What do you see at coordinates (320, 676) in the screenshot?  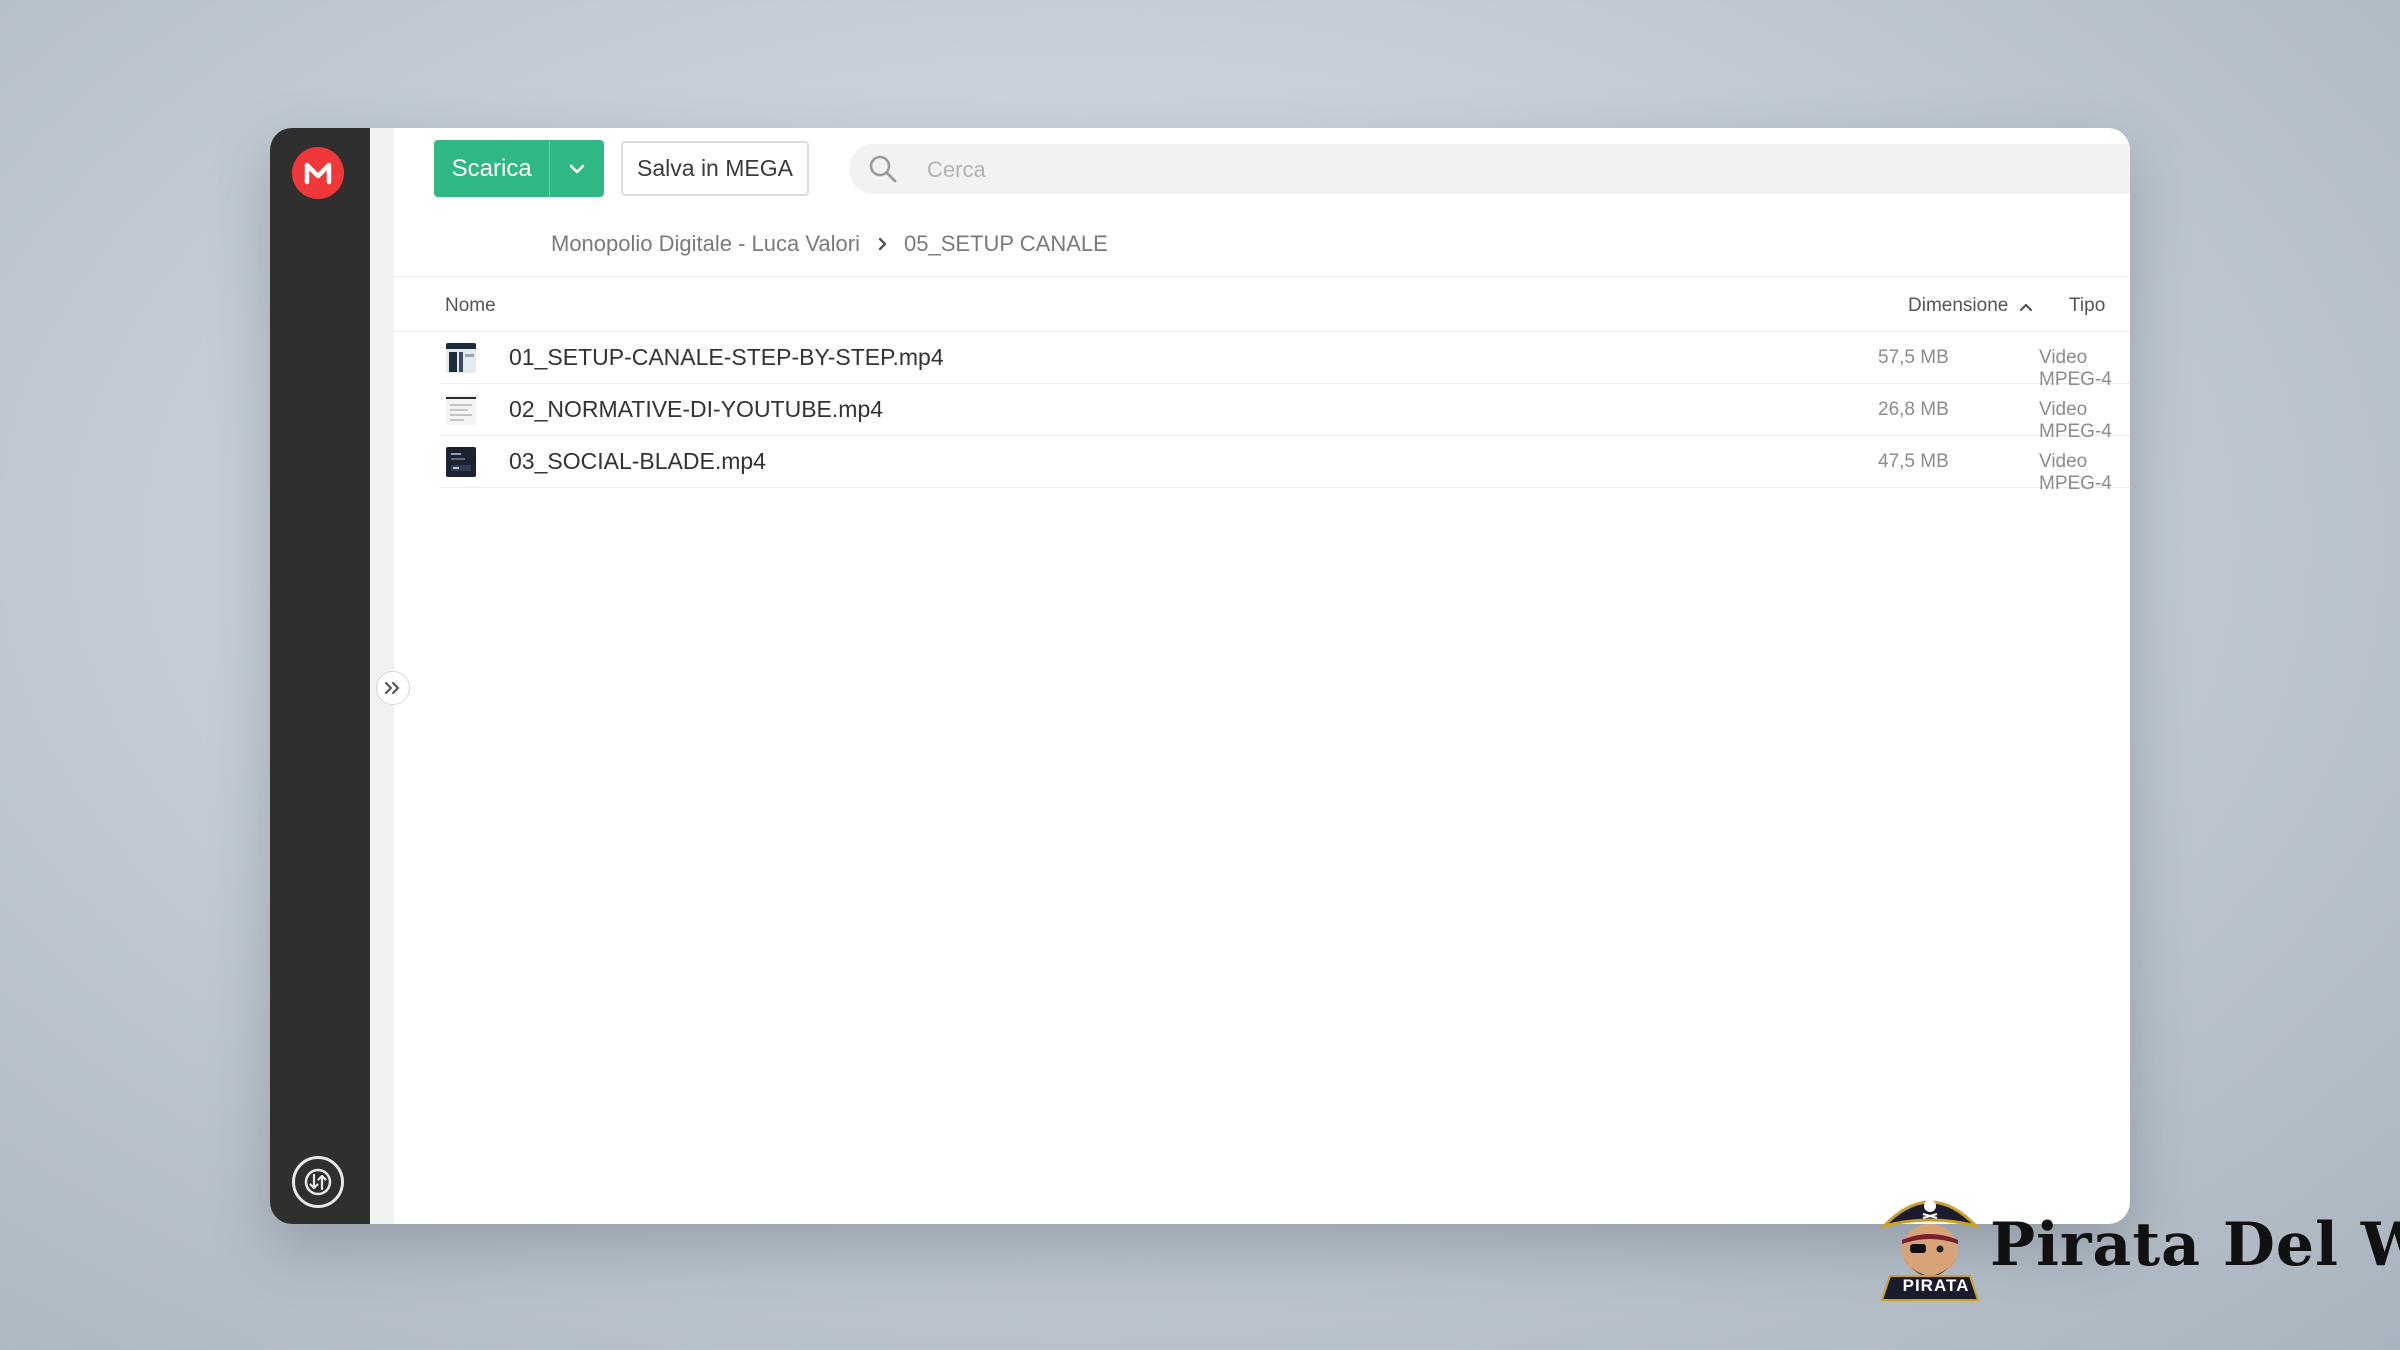 I see `sidebar` at bounding box center [320, 676].